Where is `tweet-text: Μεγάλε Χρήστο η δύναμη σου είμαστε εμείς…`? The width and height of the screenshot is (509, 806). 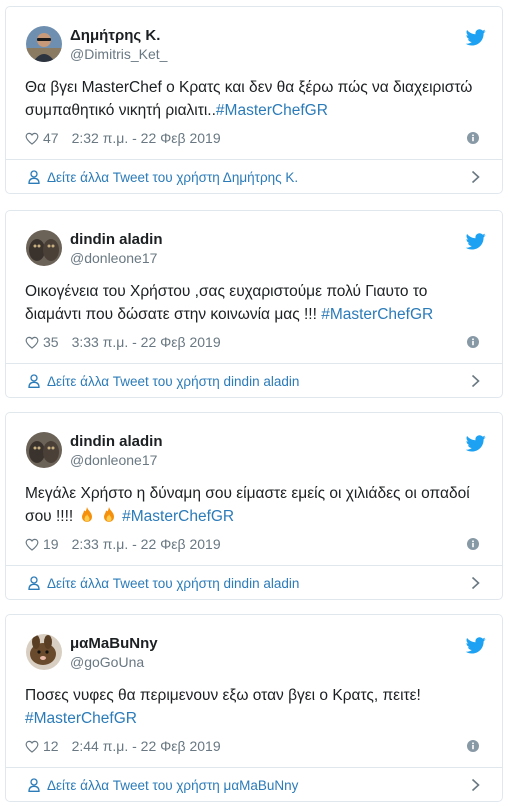
tweet-text: Μεγάλε Χρήστο η δύναμη σου είμαστε εμείς… is located at coordinates (255, 505).